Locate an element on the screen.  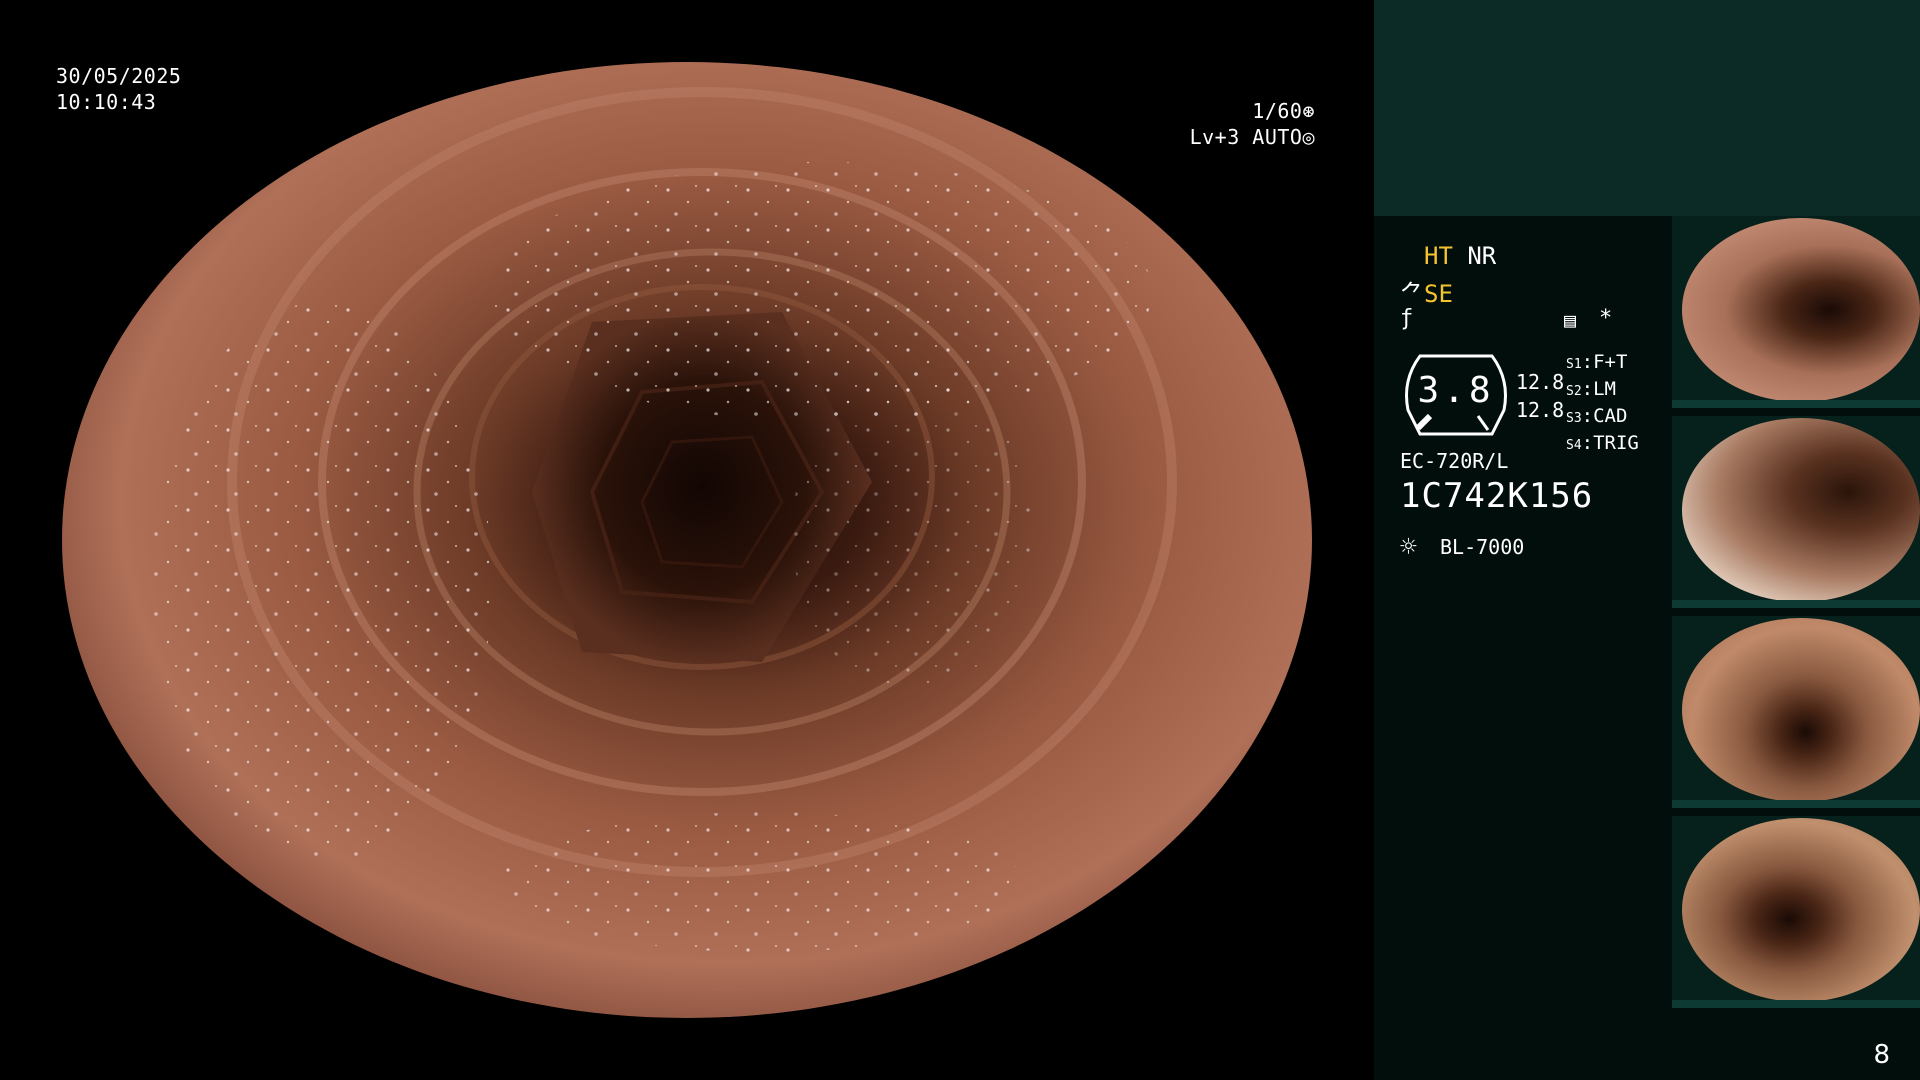
image-mode-icon: ▤ is located at coordinates (1570, 320).